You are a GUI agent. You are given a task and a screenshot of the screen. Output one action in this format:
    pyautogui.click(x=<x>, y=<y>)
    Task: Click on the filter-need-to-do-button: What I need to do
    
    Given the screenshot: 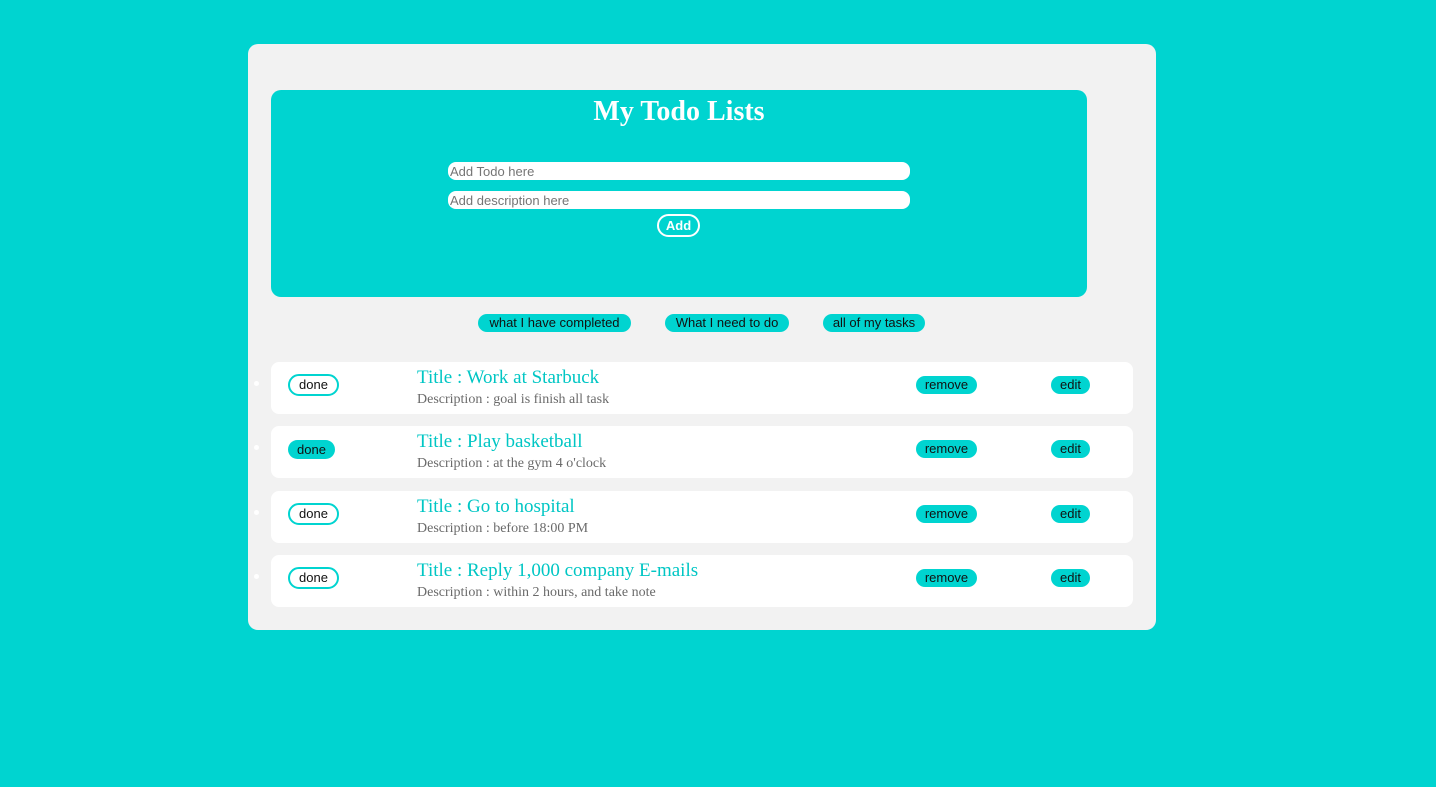 What is the action you would take?
    pyautogui.click(x=727, y=323)
    